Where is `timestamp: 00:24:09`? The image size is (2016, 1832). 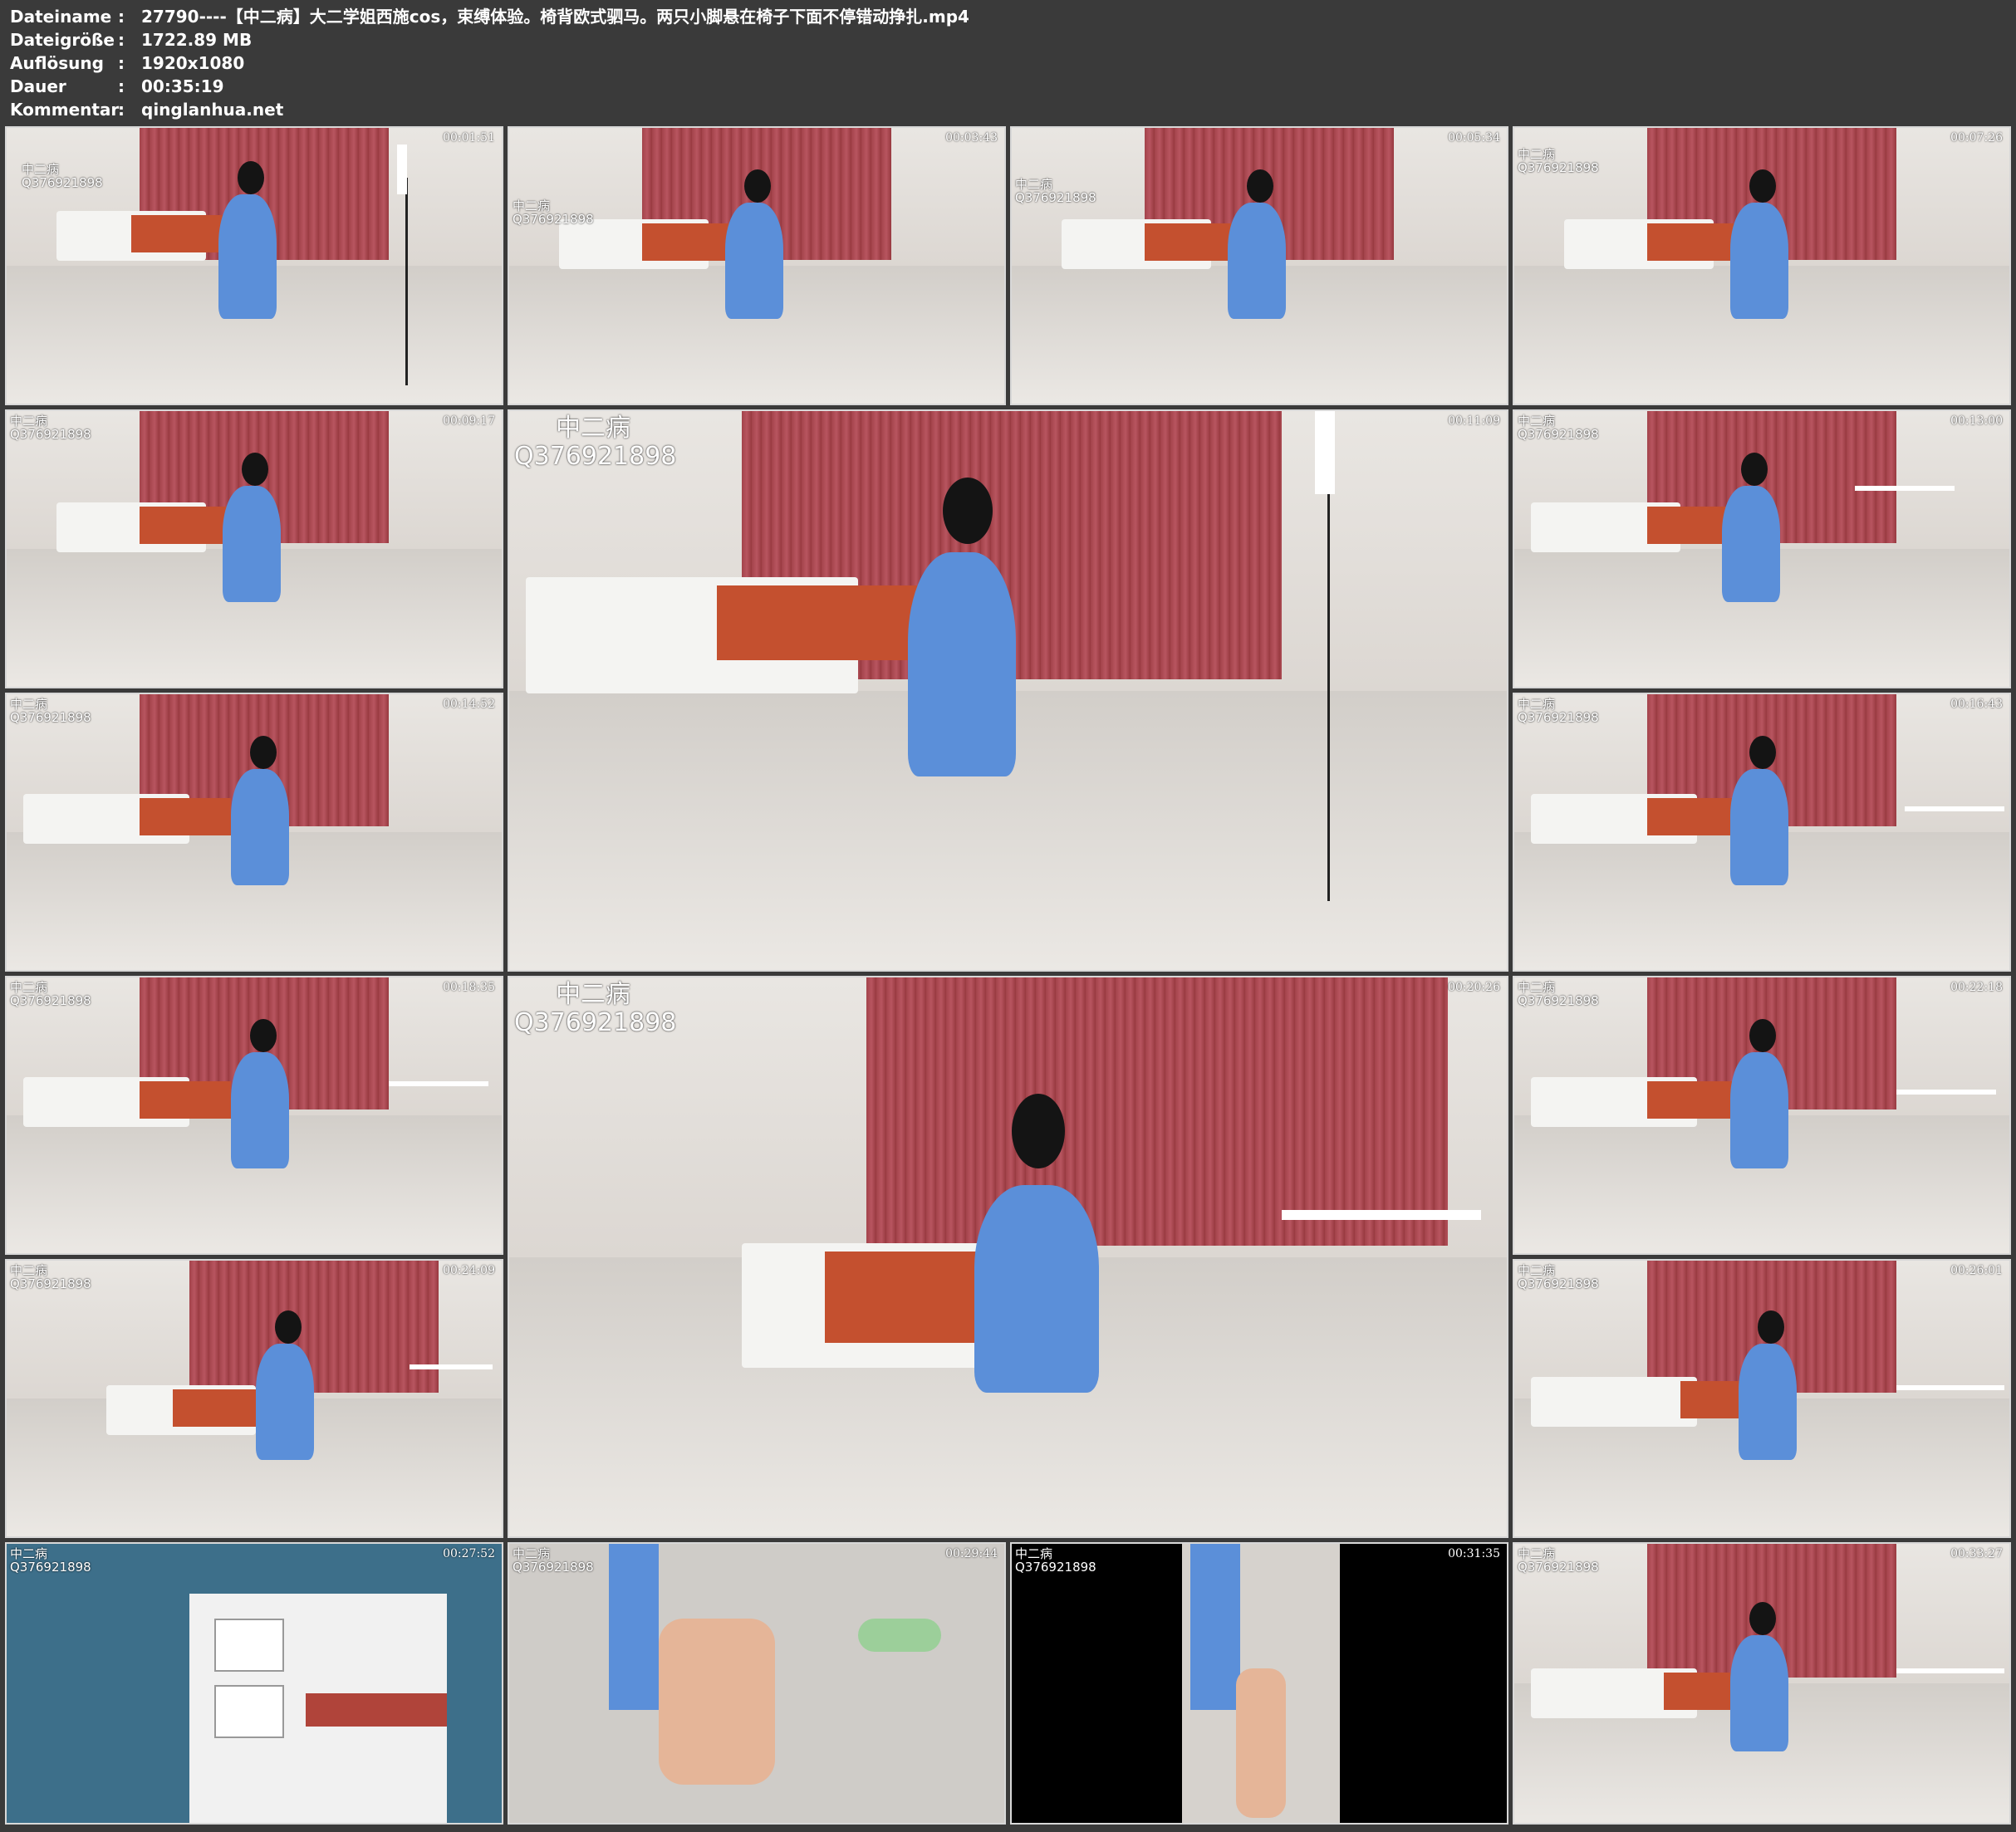 timestamp: 00:24:09 is located at coordinates (469, 1270).